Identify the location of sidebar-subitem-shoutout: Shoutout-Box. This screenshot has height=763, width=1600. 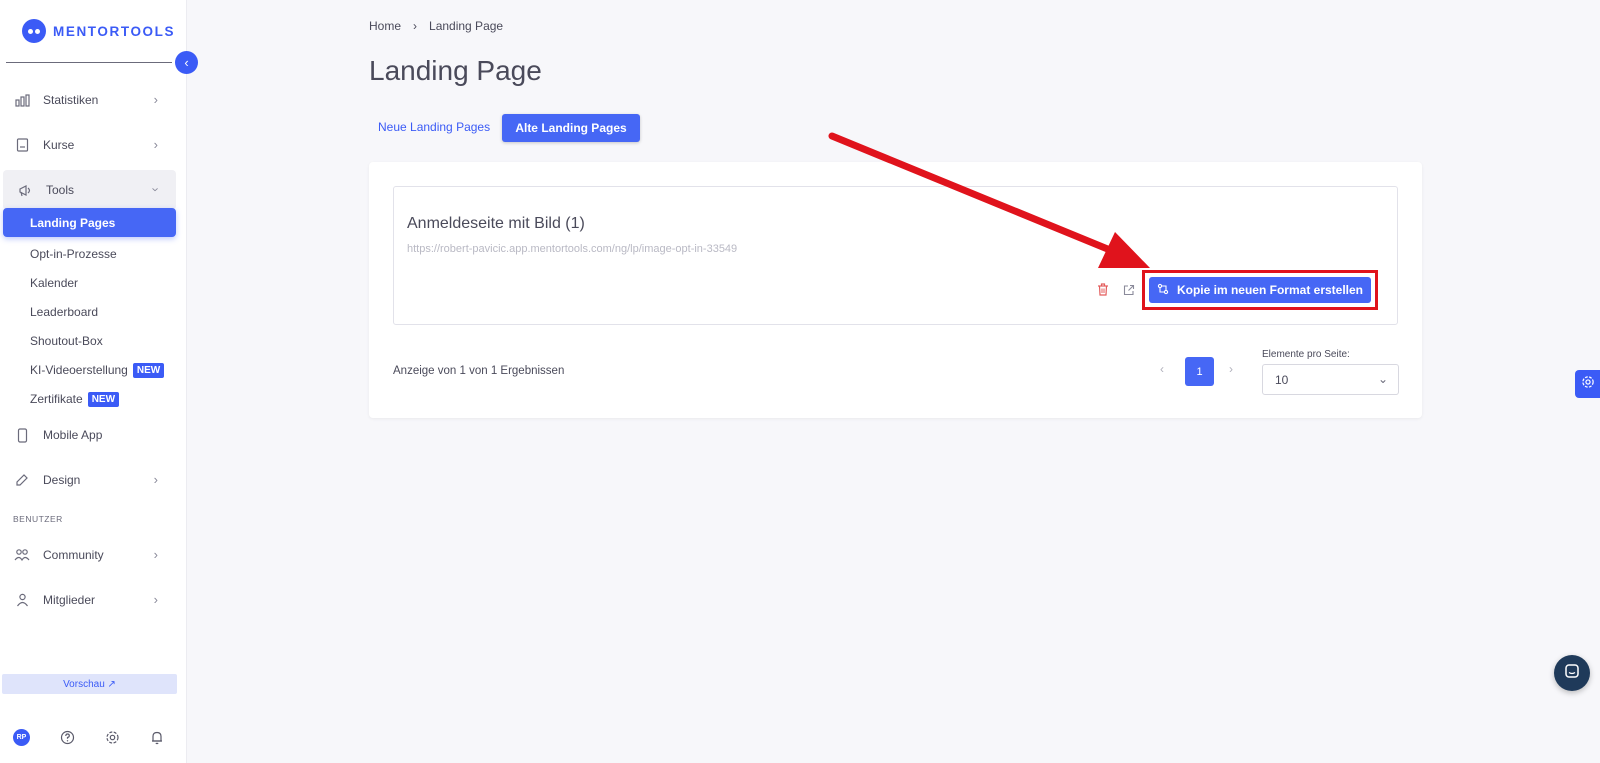
(66, 341).